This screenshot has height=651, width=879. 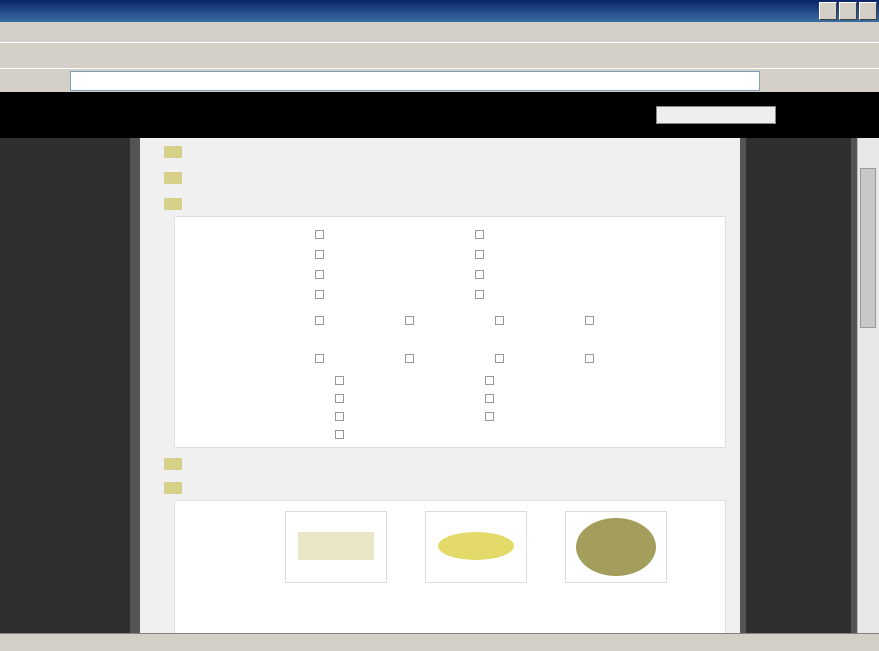 I want to click on address-label, so click(x=37, y=80).